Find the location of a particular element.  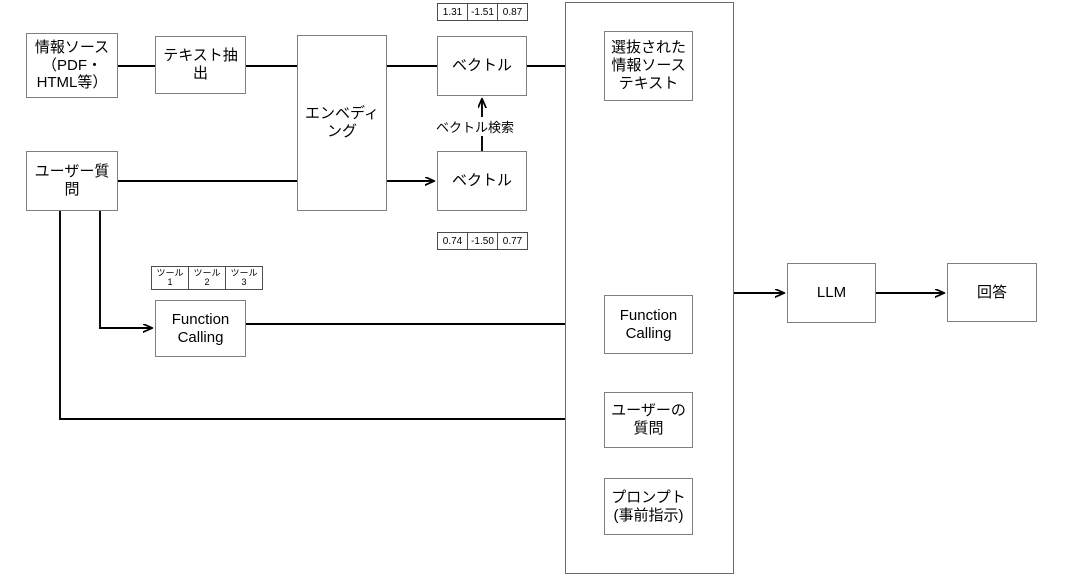

tool-index: 3 is located at coordinates (244, 282).